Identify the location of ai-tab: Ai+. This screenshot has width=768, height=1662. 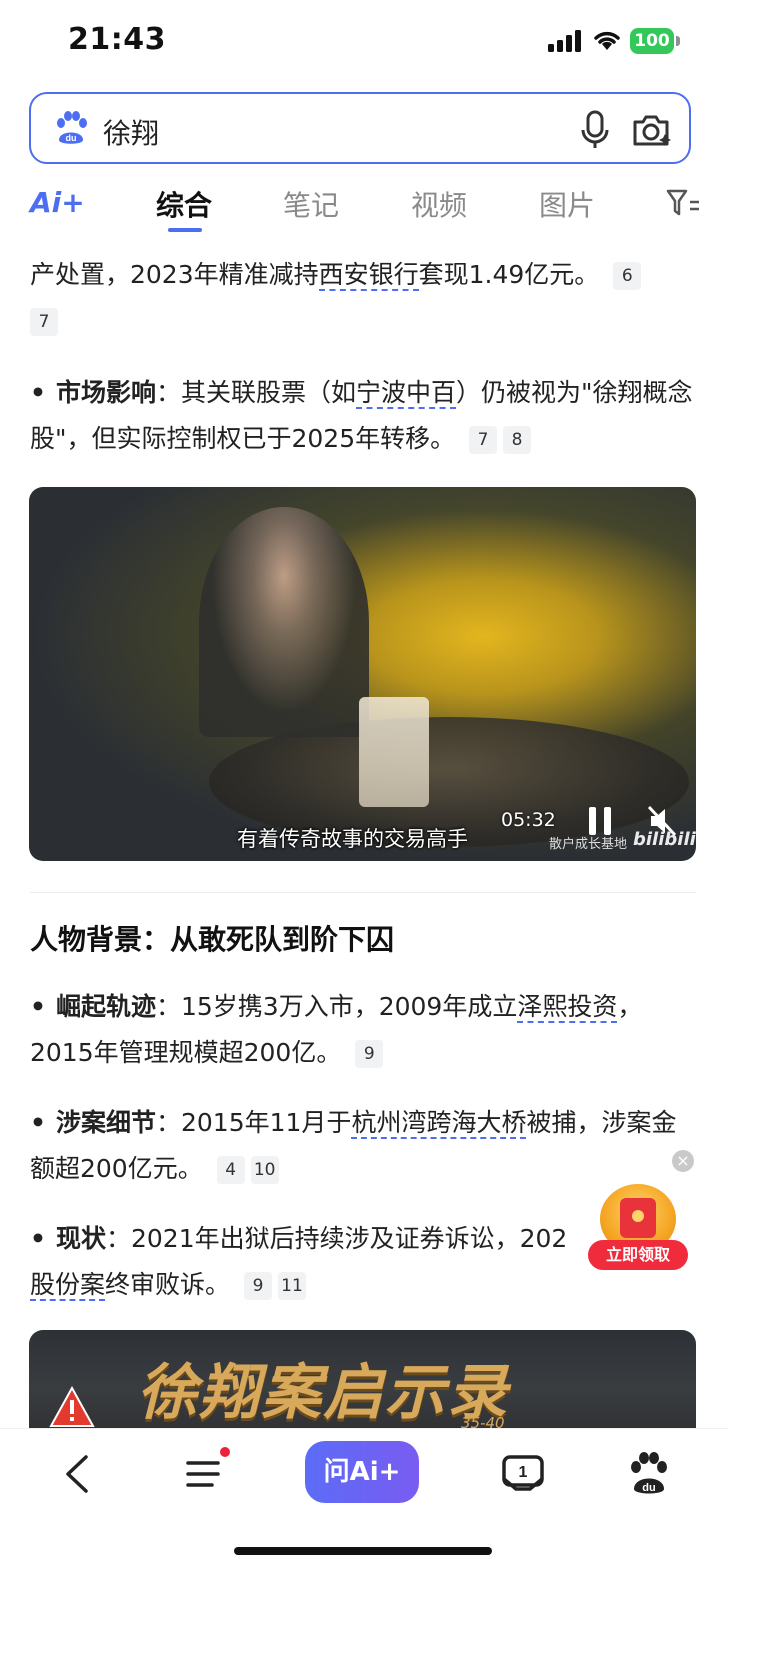
(57, 202).